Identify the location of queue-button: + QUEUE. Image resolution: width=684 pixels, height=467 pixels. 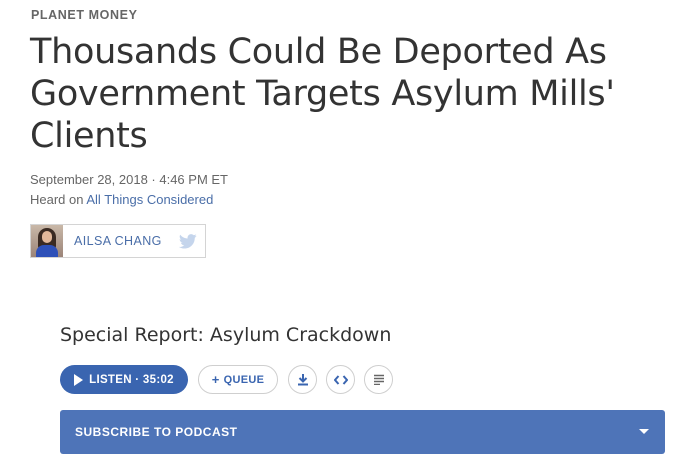
(238, 379).